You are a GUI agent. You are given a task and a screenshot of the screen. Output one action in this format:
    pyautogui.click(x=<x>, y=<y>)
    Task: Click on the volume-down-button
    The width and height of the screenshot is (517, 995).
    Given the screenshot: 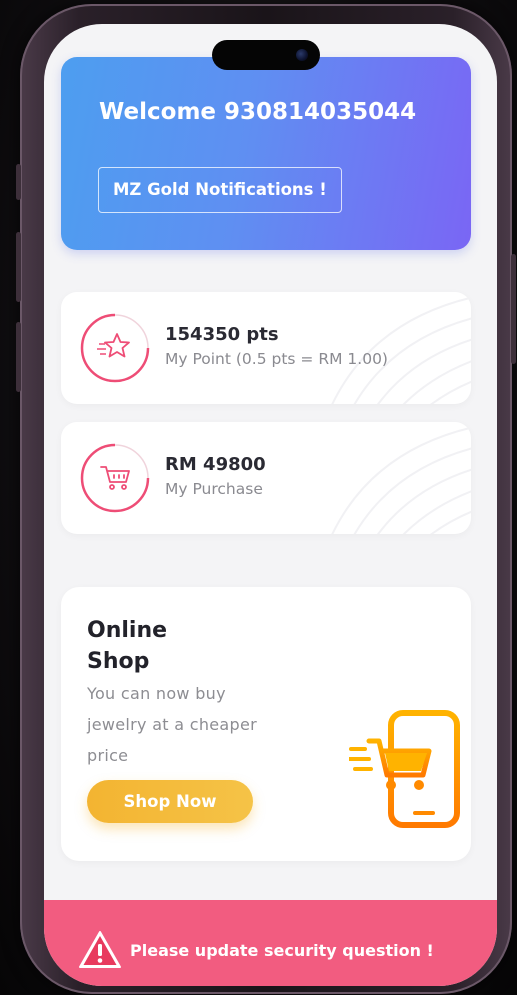 What is the action you would take?
    pyautogui.click(x=18, y=267)
    